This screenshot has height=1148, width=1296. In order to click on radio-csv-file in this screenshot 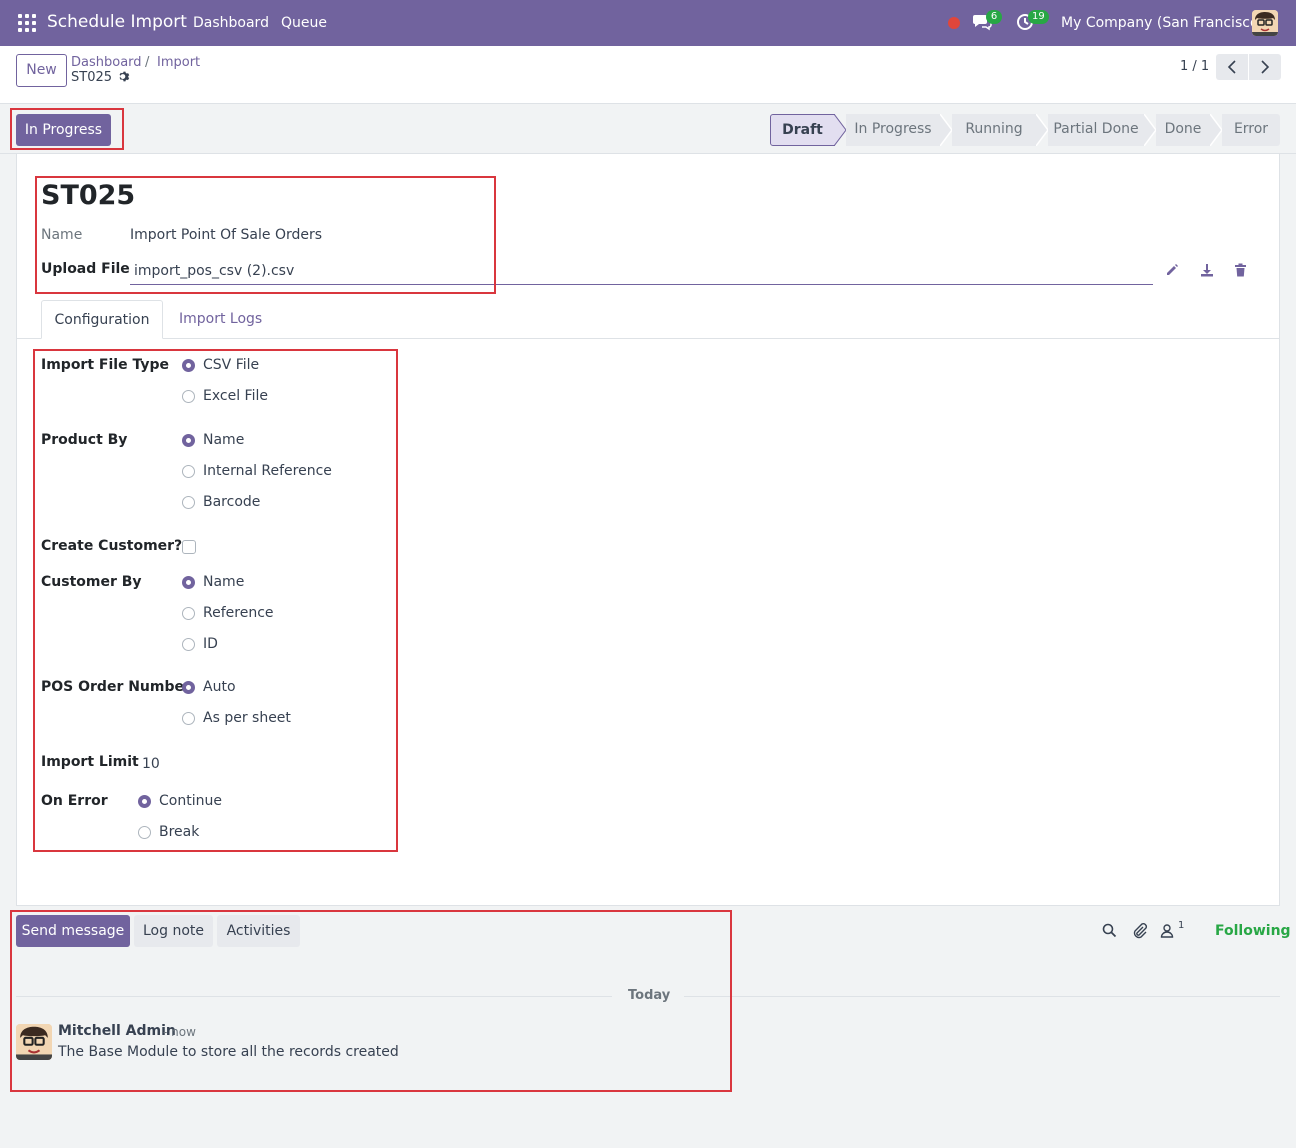, I will do `click(188, 365)`.